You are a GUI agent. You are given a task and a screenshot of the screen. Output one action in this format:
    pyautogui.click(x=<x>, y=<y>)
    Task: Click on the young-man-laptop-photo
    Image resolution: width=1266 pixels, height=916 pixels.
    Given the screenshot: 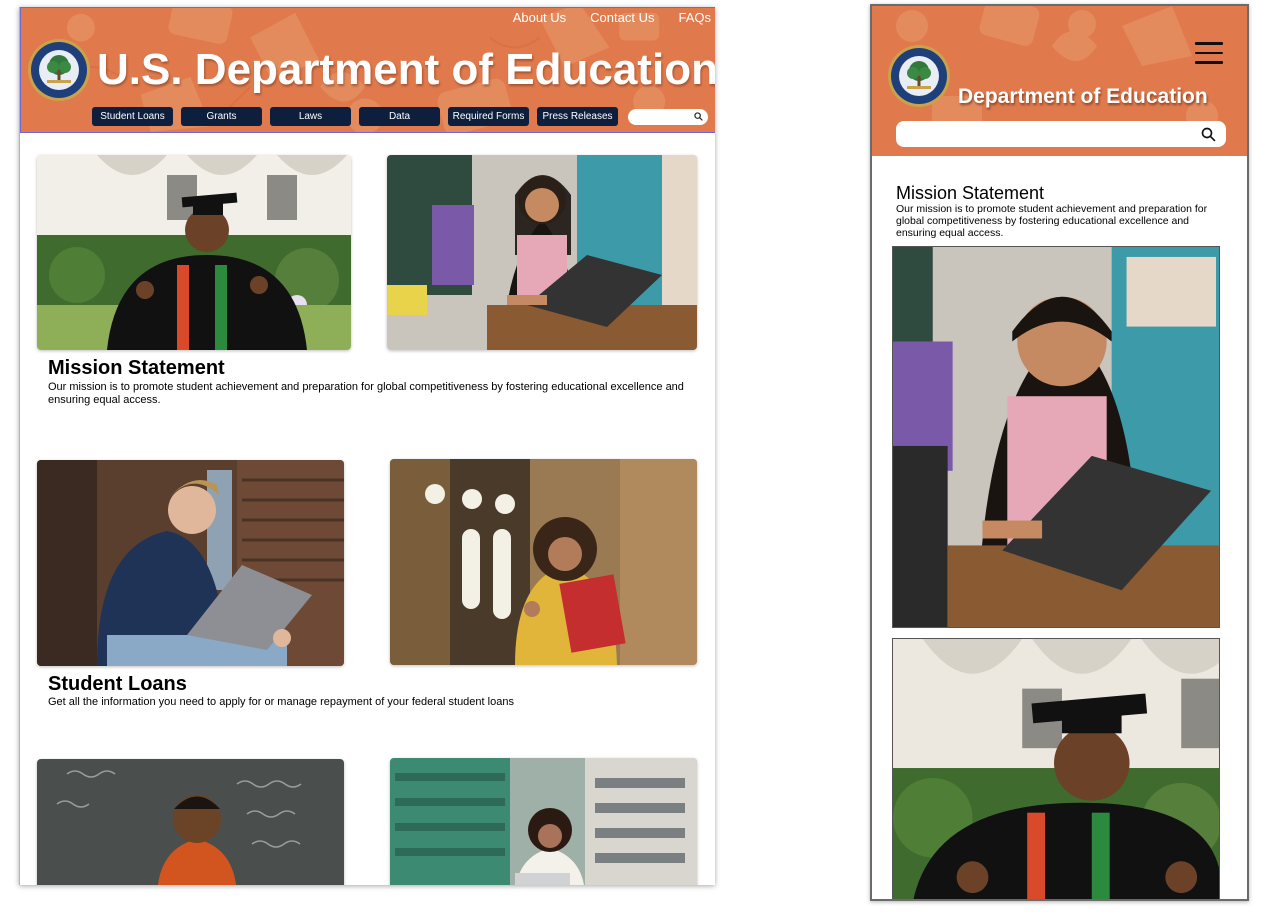 What is the action you would take?
    pyautogui.click(x=190, y=563)
    